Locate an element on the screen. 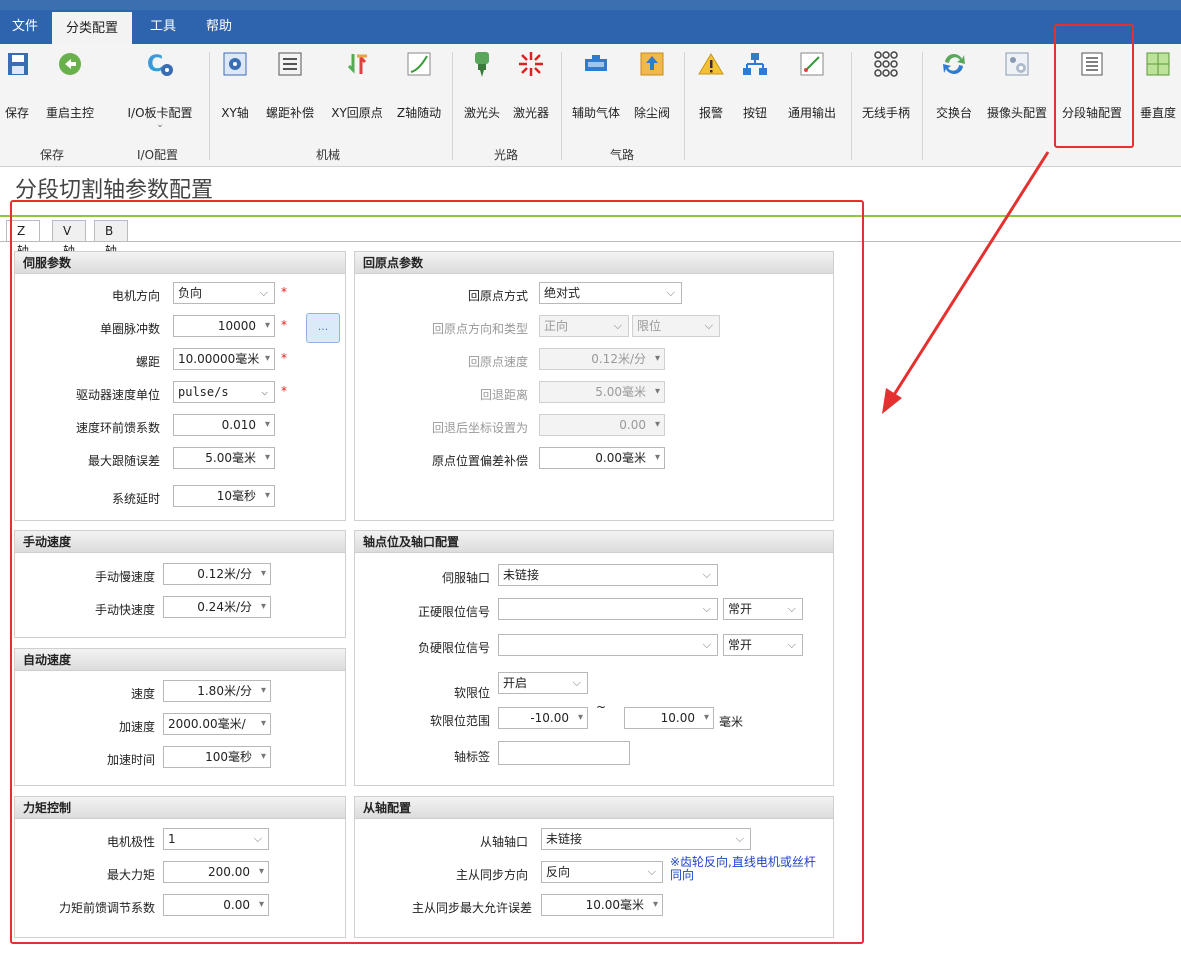 The height and width of the screenshot is (958, 1181). laser-head-button: 激光头 is located at coordinates (482, 84).